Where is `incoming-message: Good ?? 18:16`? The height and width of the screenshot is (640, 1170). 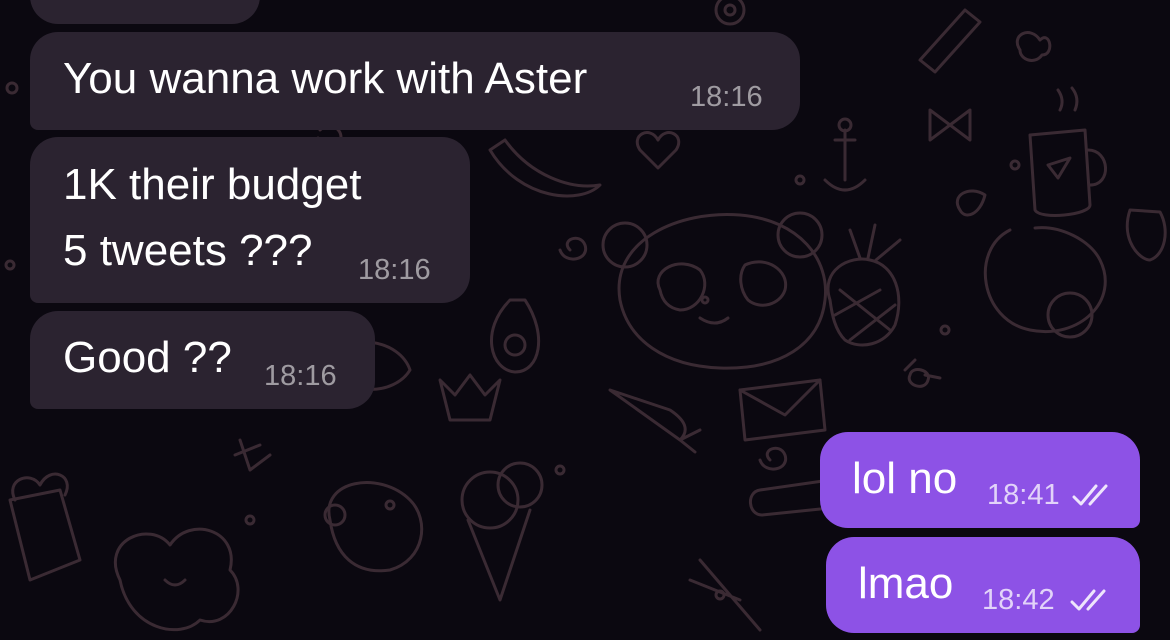
incoming-message: Good ?? 18:16 is located at coordinates (202, 360).